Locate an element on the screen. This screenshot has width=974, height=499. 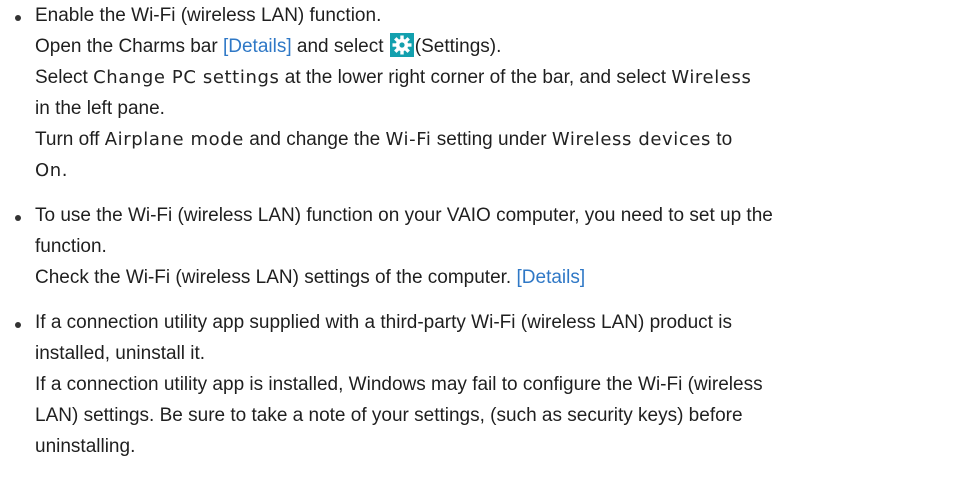
ui-term: On. is located at coordinates (52, 170).